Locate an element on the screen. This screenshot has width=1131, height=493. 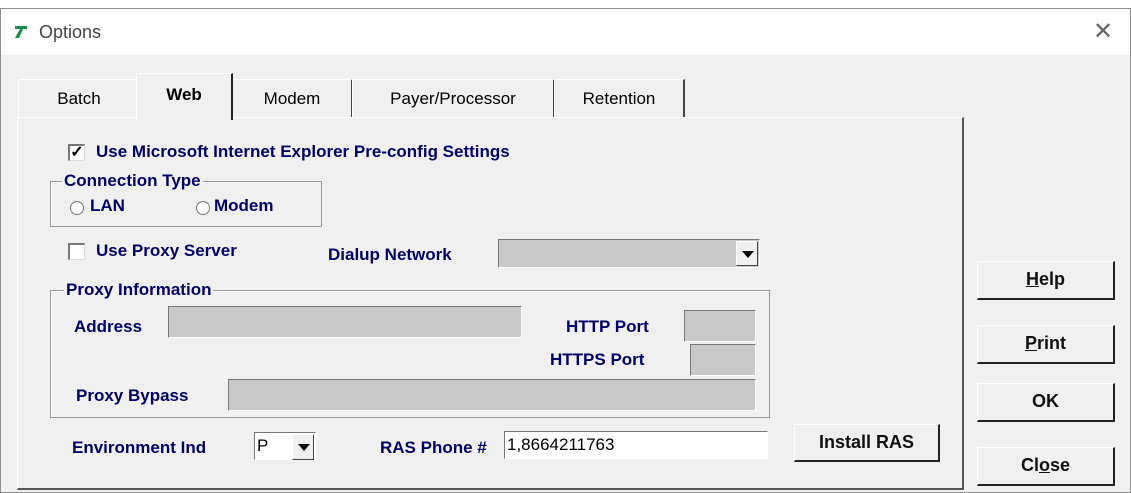
print-rest: rint is located at coordinates (1051, 343).